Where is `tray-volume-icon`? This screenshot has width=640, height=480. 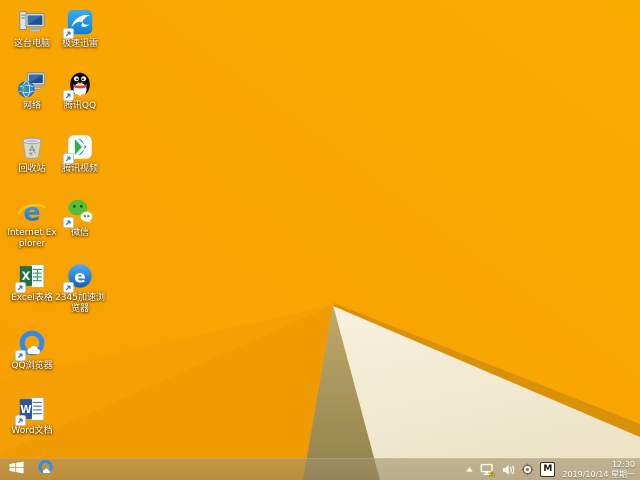 tray-volume-icon is located at coordinates (508, 470).